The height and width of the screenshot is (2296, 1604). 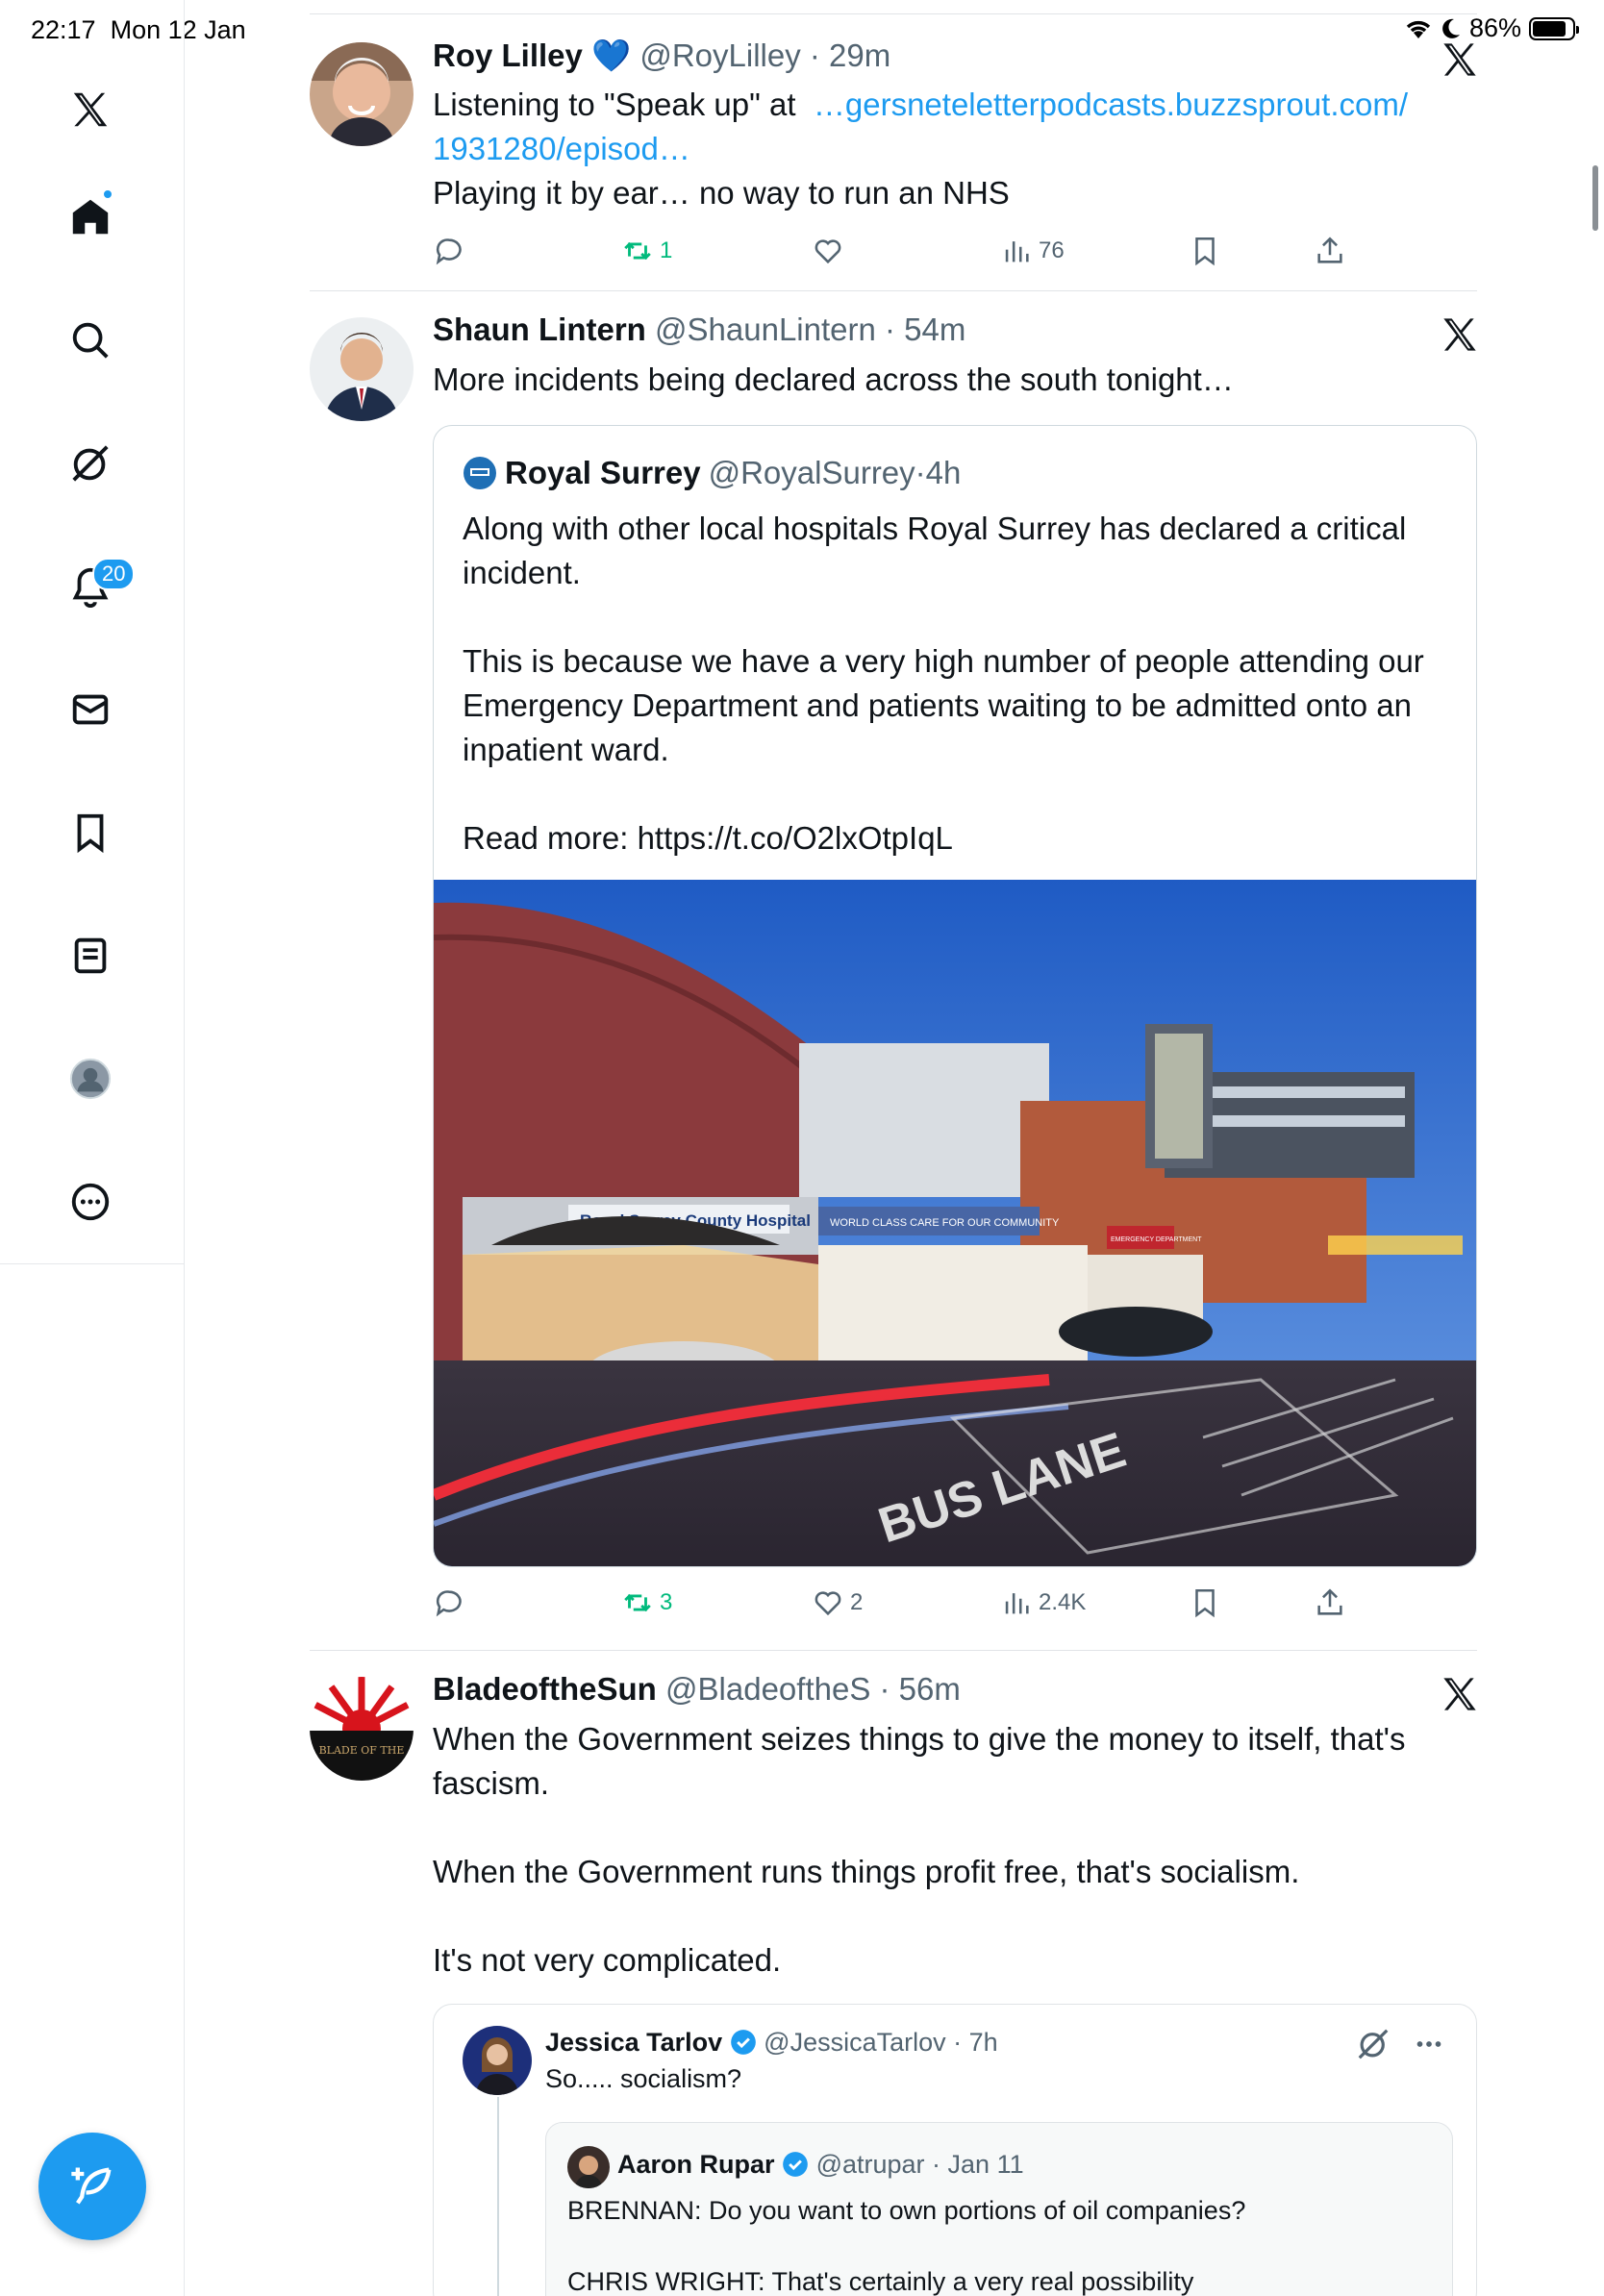 What do you see at coordinates (92, 1148) in the screenshot?
I see `sidebar: 20` at bounding box center [92, 1148].